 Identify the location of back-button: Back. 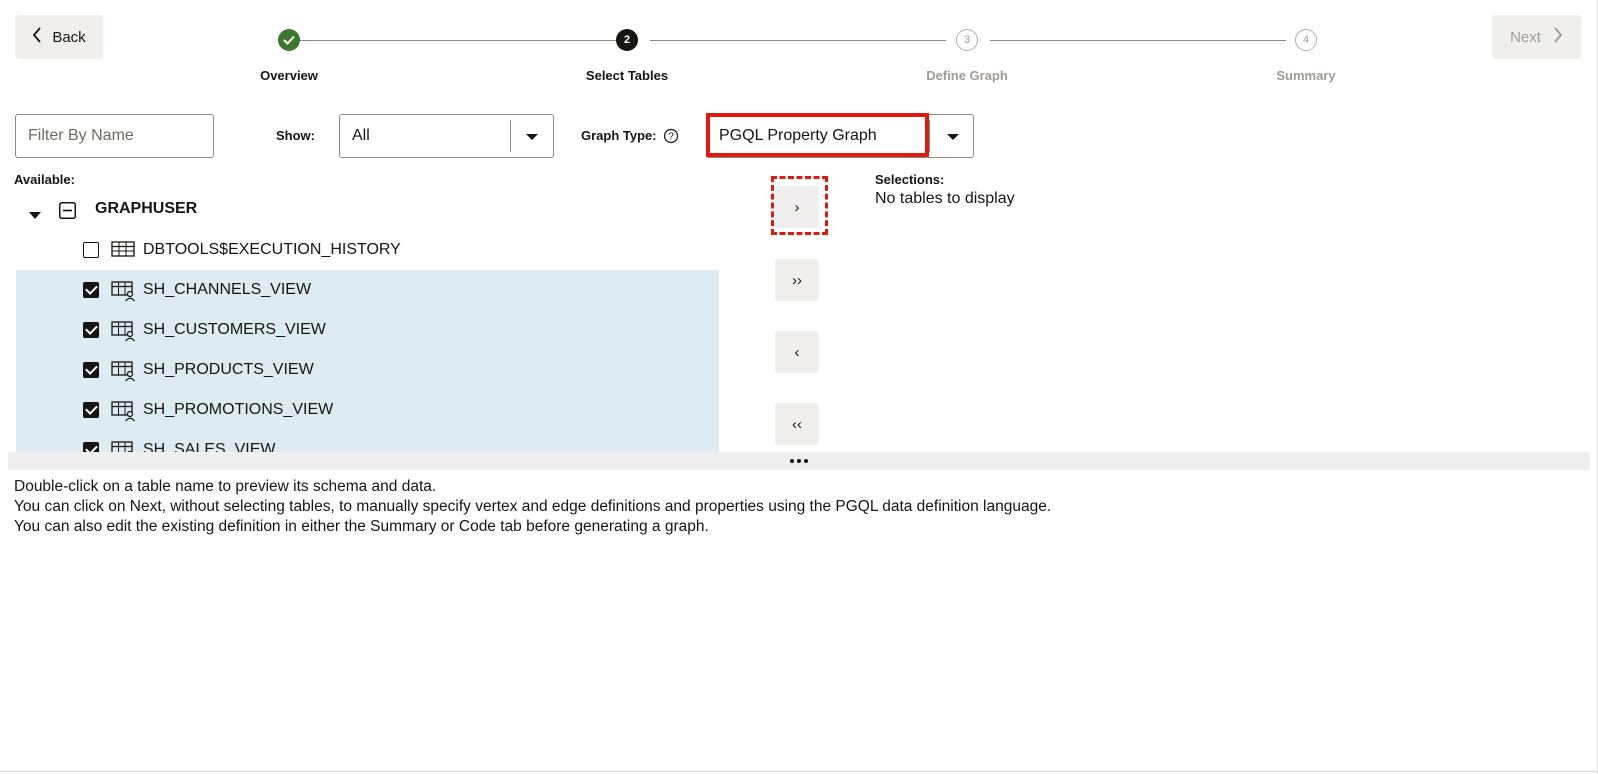
(59, 37).